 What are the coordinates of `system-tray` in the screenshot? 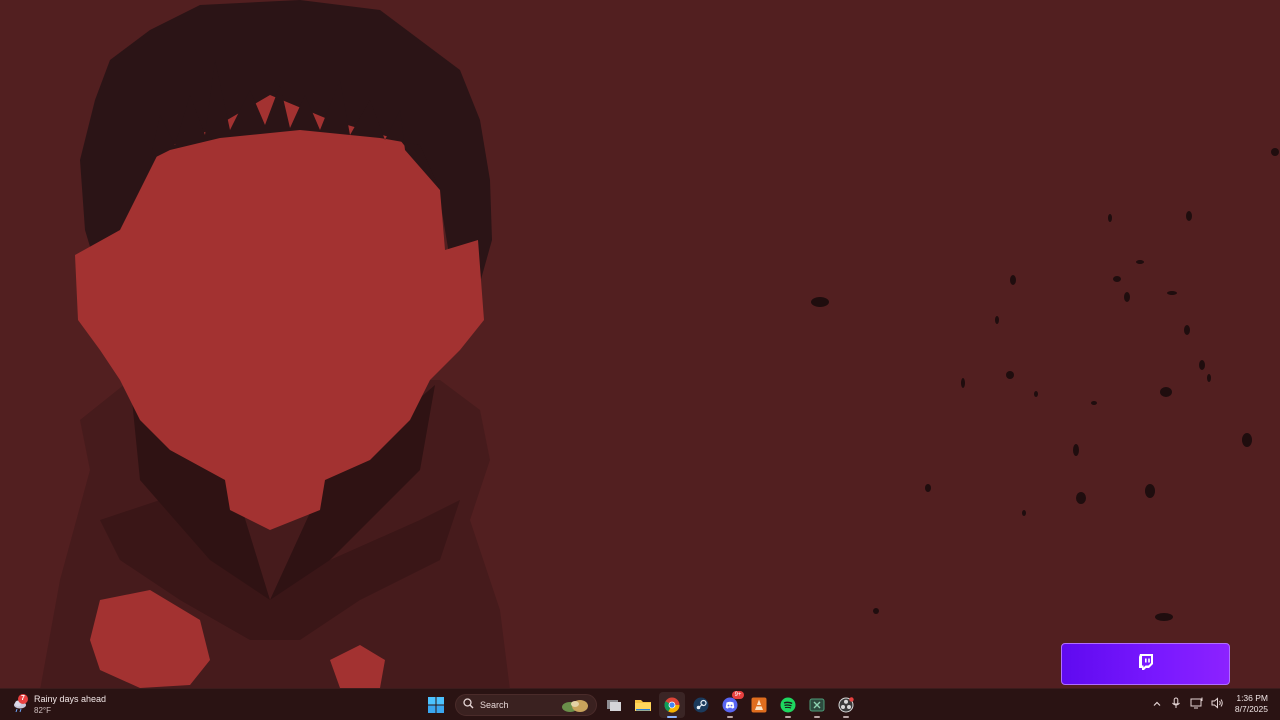 It's located at (1188, 705).